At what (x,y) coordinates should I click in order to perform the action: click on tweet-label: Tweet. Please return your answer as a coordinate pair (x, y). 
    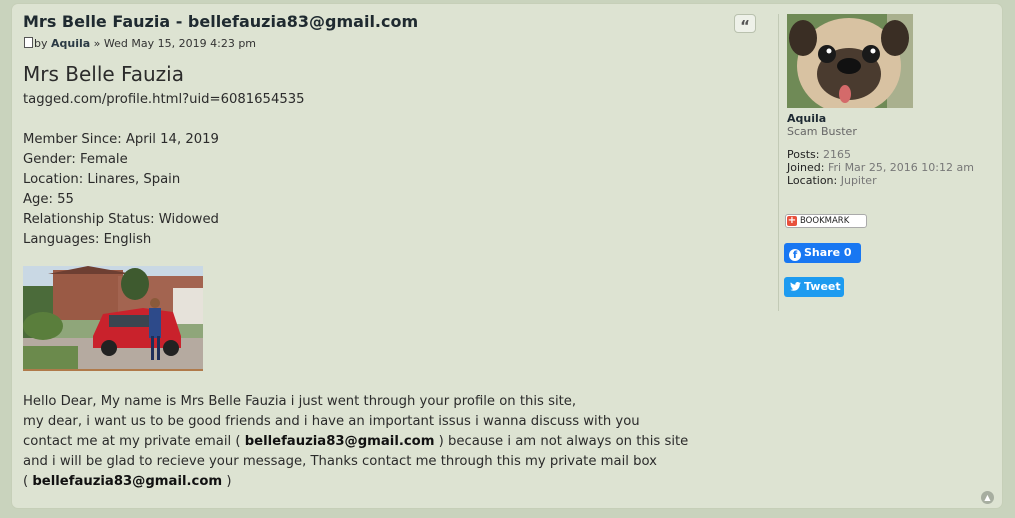
    Looking at the image, I should click on (822, 286).